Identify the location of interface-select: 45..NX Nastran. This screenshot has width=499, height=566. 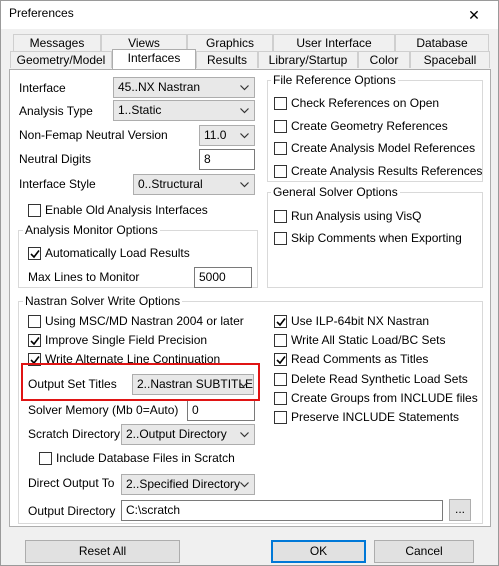
(184, 87).